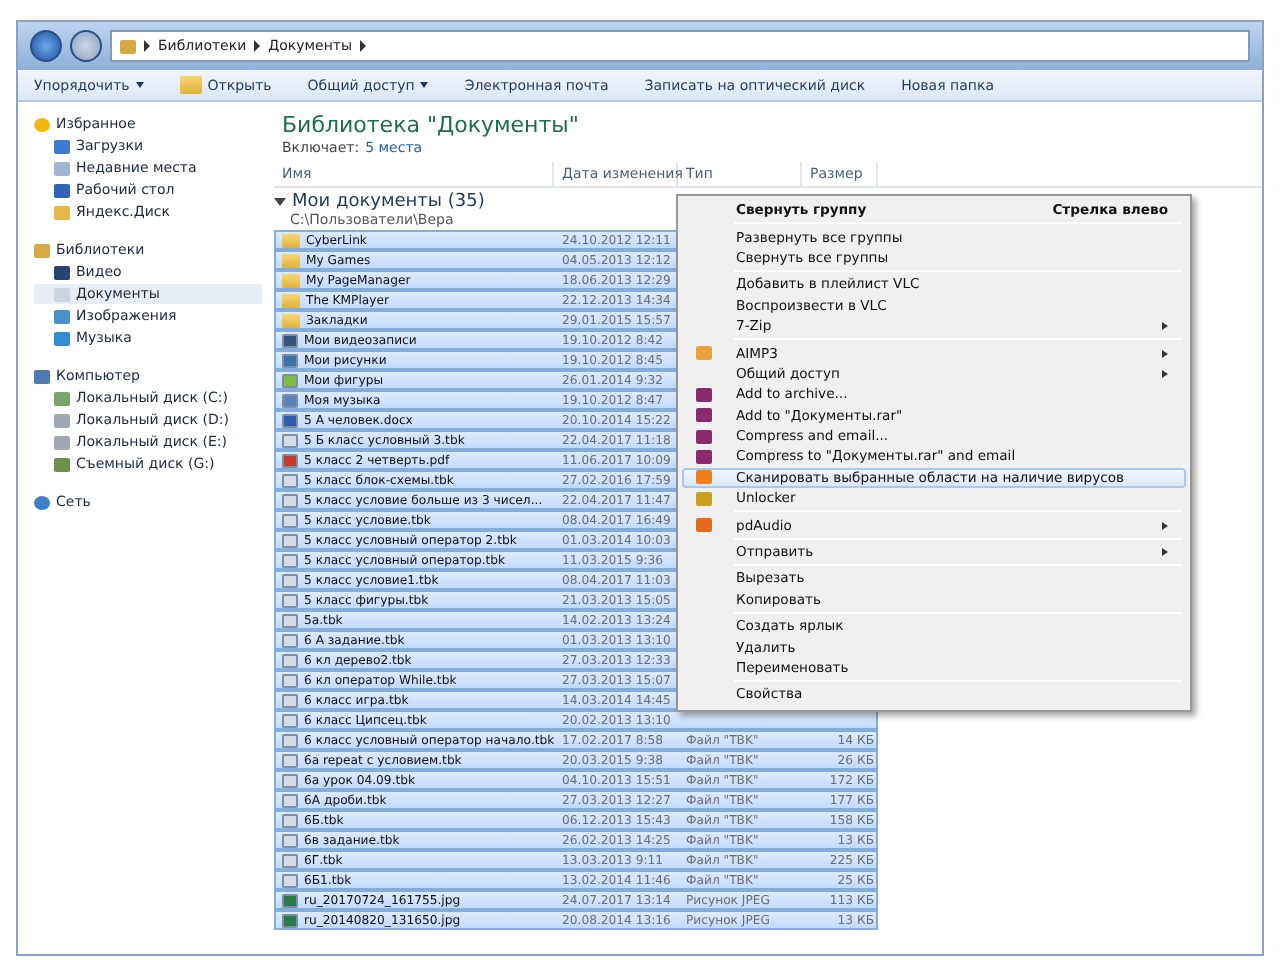  What do you see at coordinates (46, 46) in the screenshot?
I see `back-button` at bounding box center [46, 46].